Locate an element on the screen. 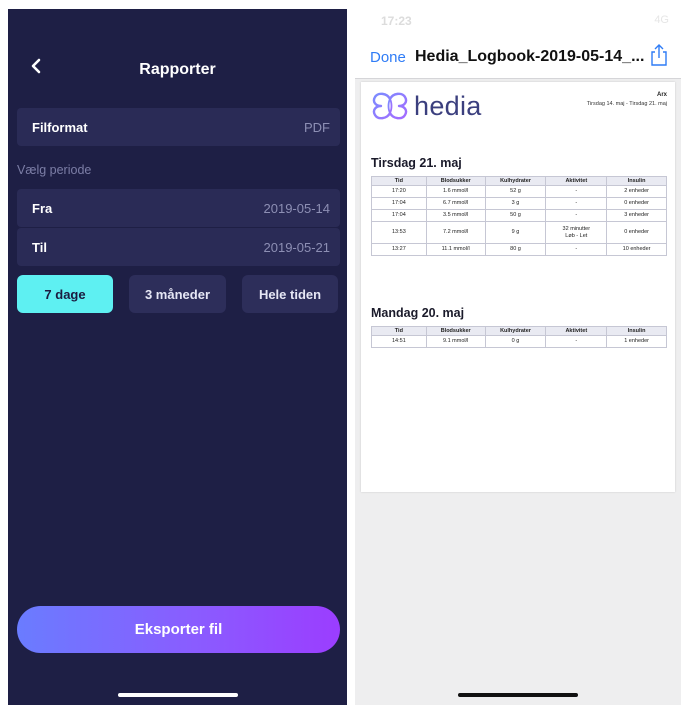  from-date-row: Fra 2019-05-14 is located at coordinates (178, 208).